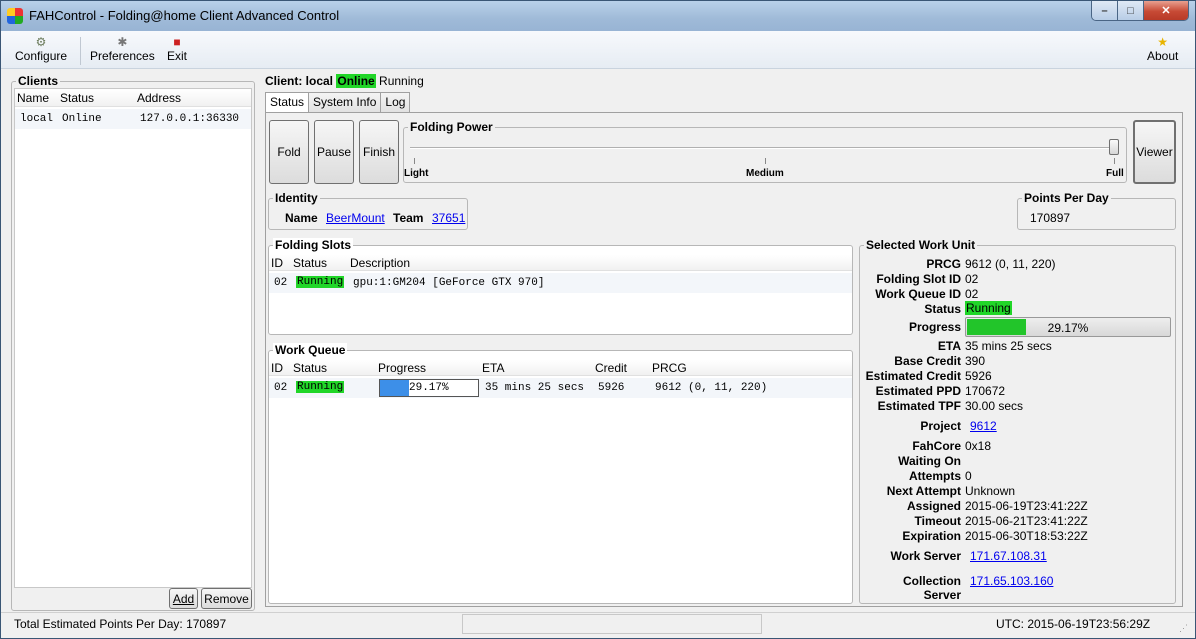 The height and width of the screenshot is (639, 1196). I want to click on clients-header: Name Status Address, so click(133, 98).